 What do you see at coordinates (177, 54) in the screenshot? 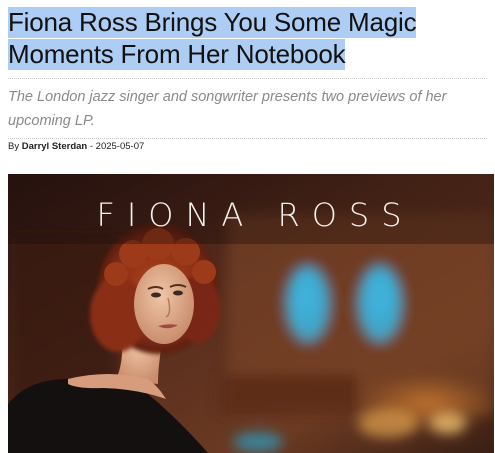
I see `headline-line-2: Moments From Her Notebook` at bounding box center [177, 54].